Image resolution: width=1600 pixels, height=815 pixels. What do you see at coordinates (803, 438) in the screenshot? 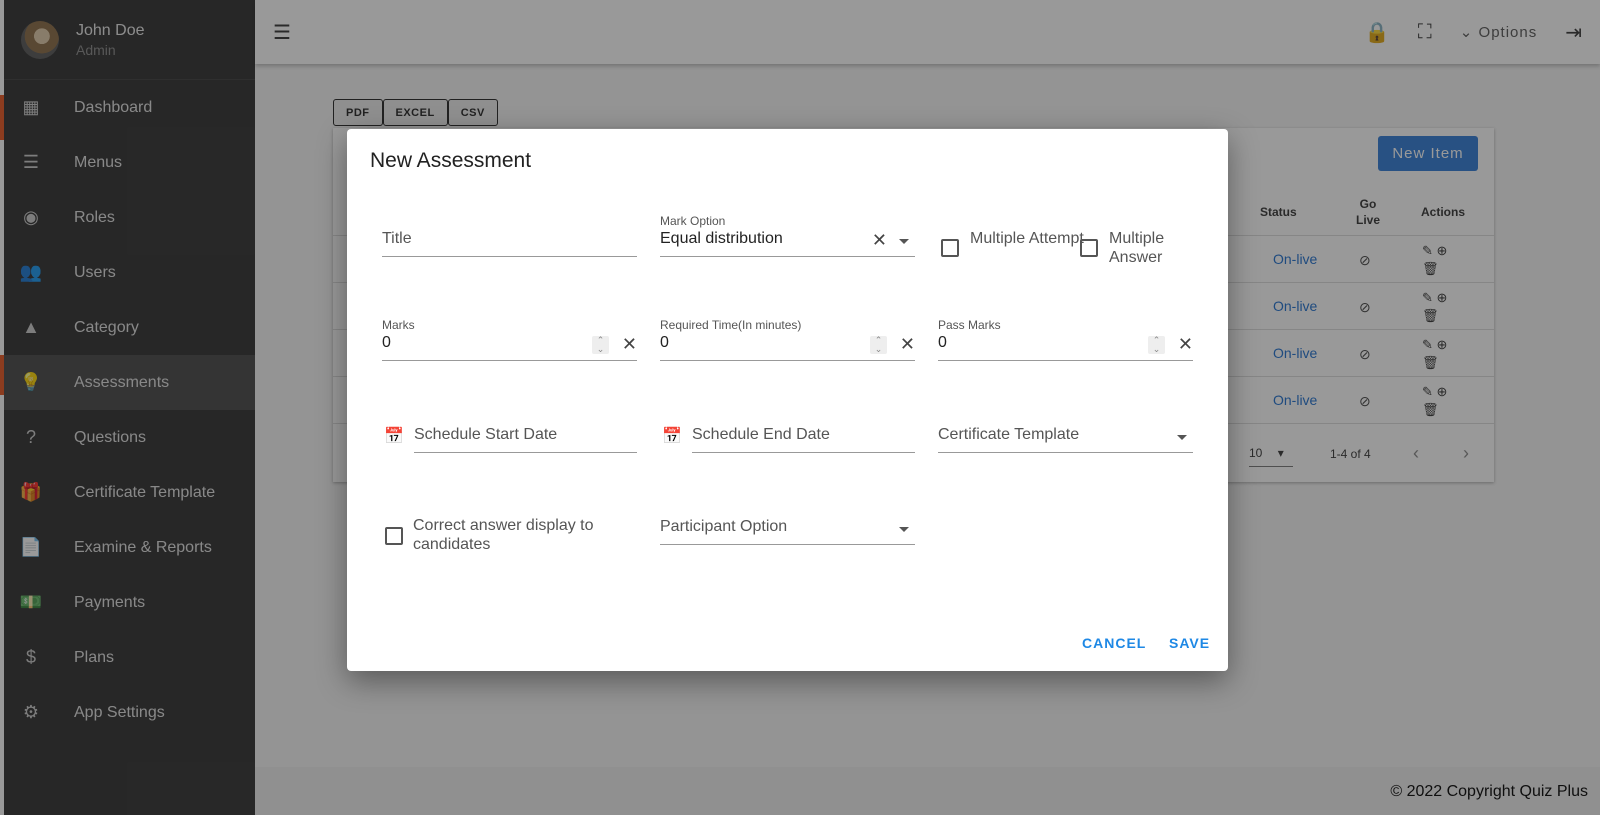
I see `schedule-end-date-input: Schedule End Date` at bounding box center [803, 438].